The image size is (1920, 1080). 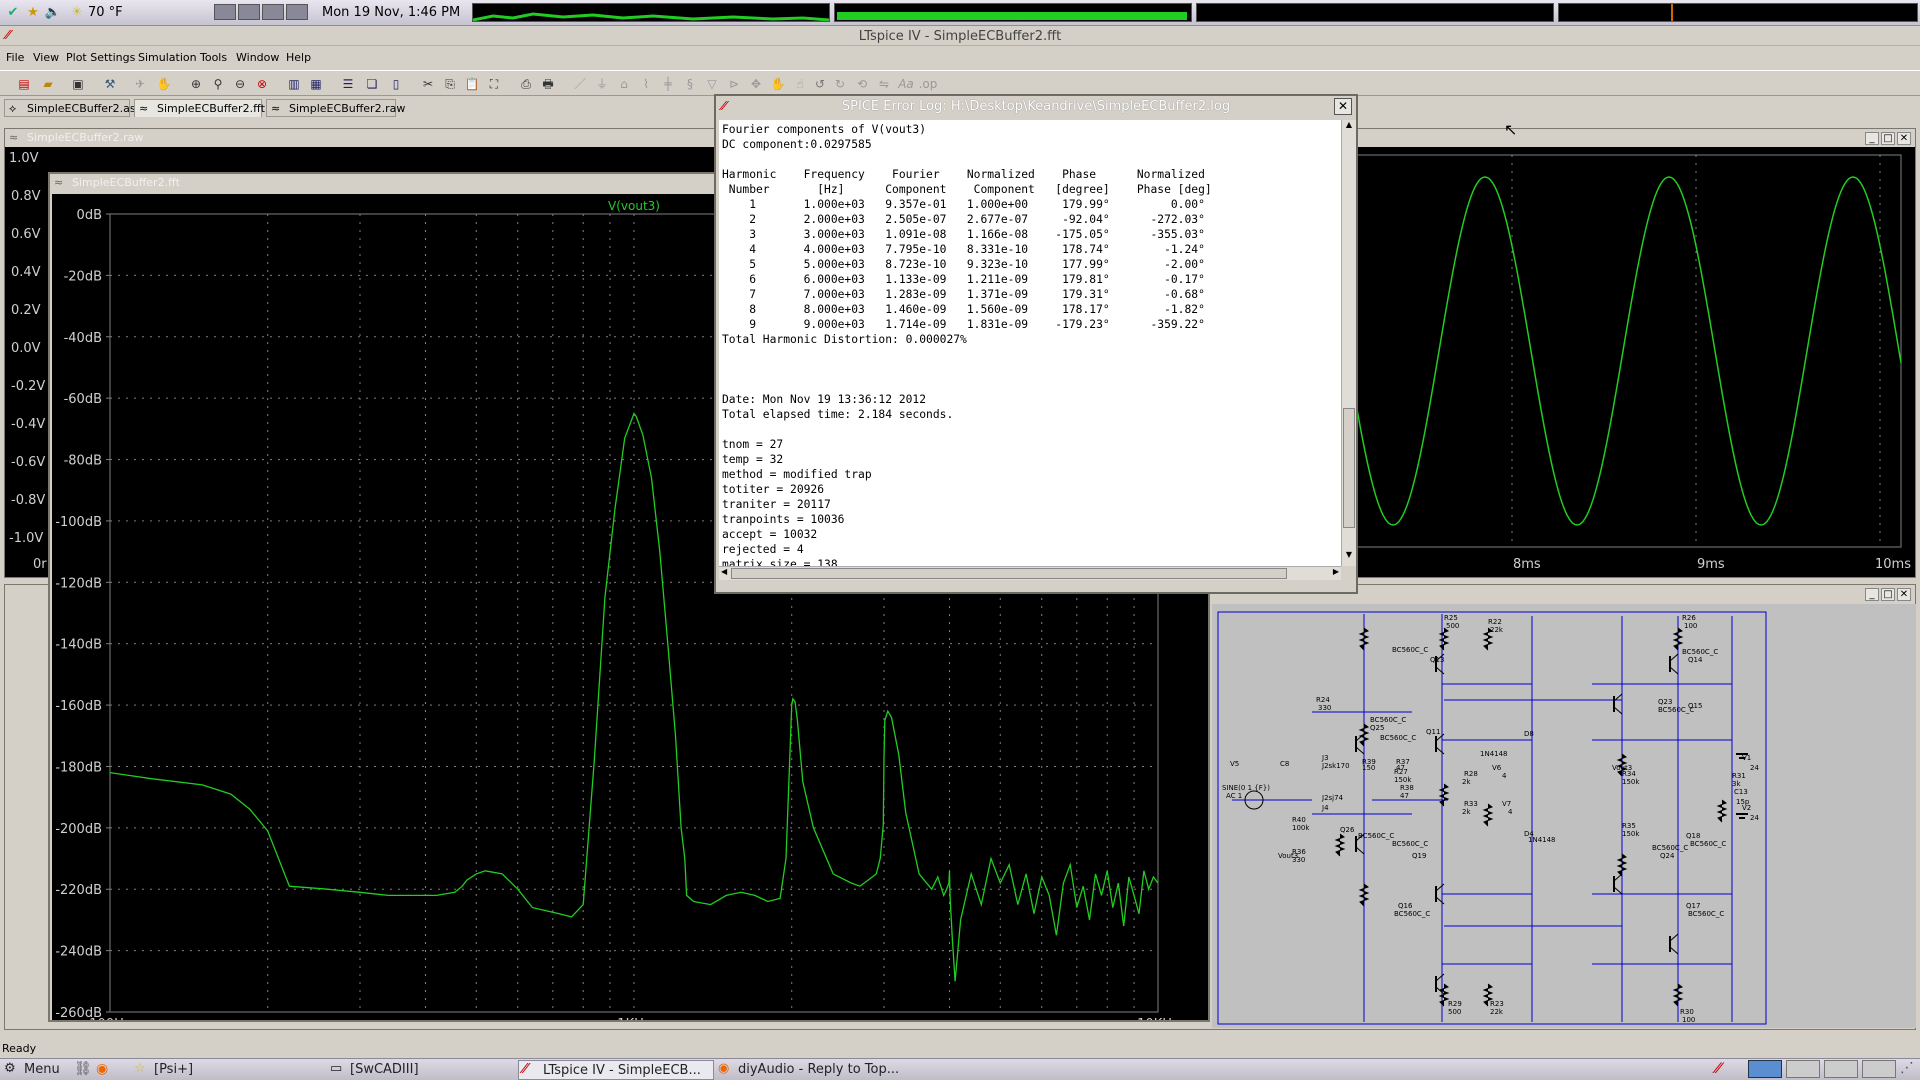 I want to click on redo-icon: ↻, so click(x=840, y=84).